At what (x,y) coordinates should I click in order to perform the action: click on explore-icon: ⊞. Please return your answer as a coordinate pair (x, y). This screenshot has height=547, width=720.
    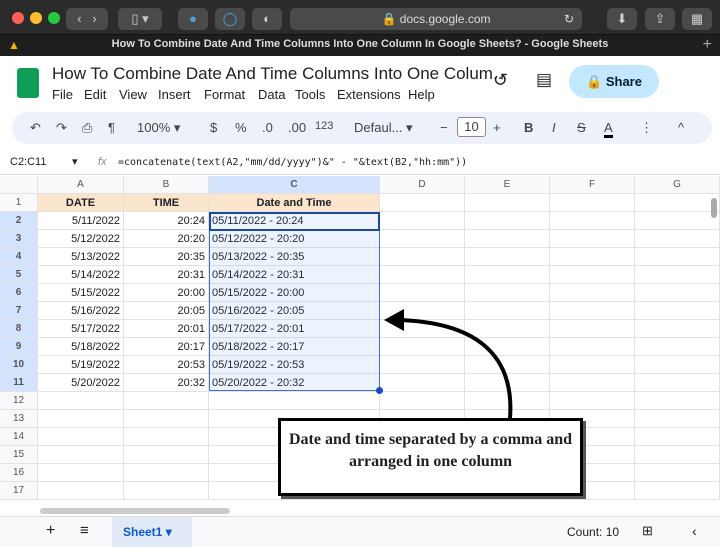
    Looking at the image, I should click on (647, 531).